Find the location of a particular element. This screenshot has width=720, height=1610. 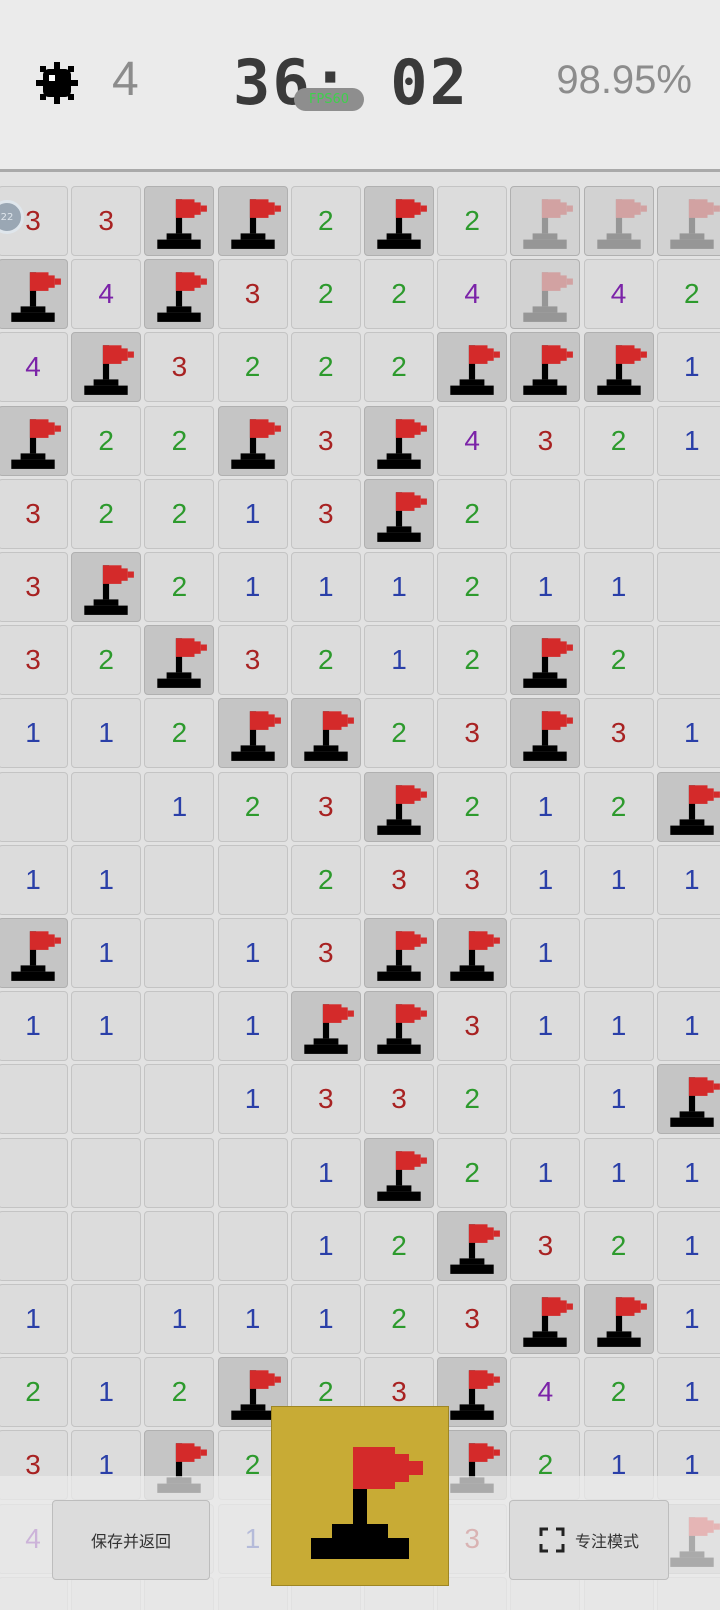

flag-mode-toggle is located at coordinates (360, 1496).